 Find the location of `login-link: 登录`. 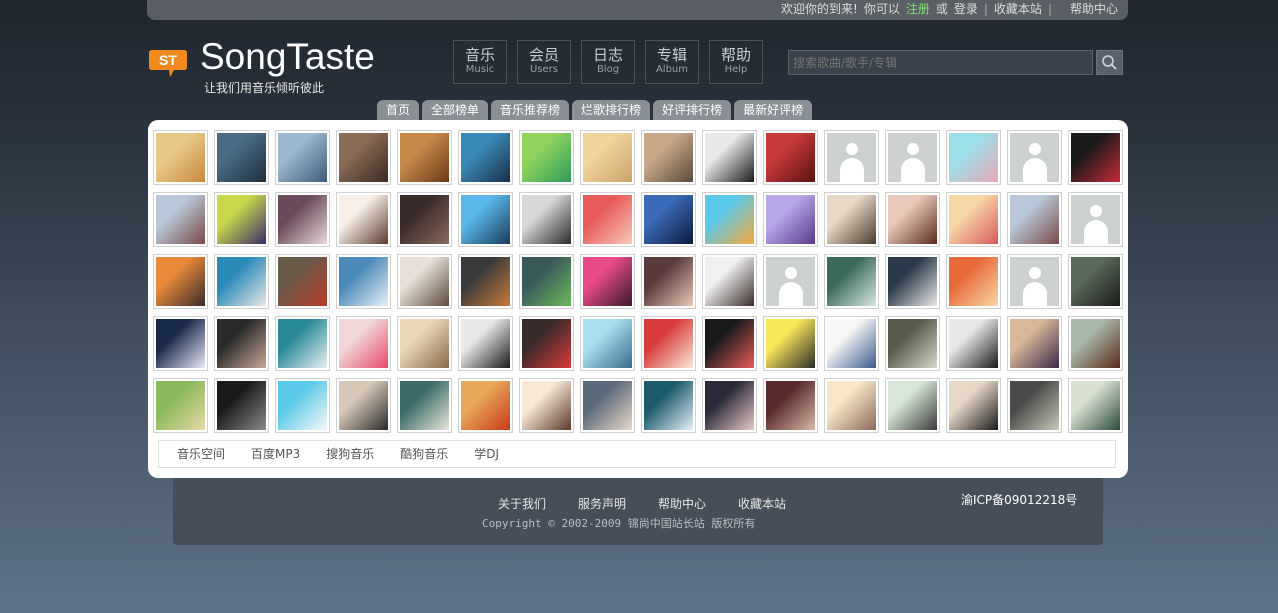

login-link: 登录 is located at coordinates (966, 9).